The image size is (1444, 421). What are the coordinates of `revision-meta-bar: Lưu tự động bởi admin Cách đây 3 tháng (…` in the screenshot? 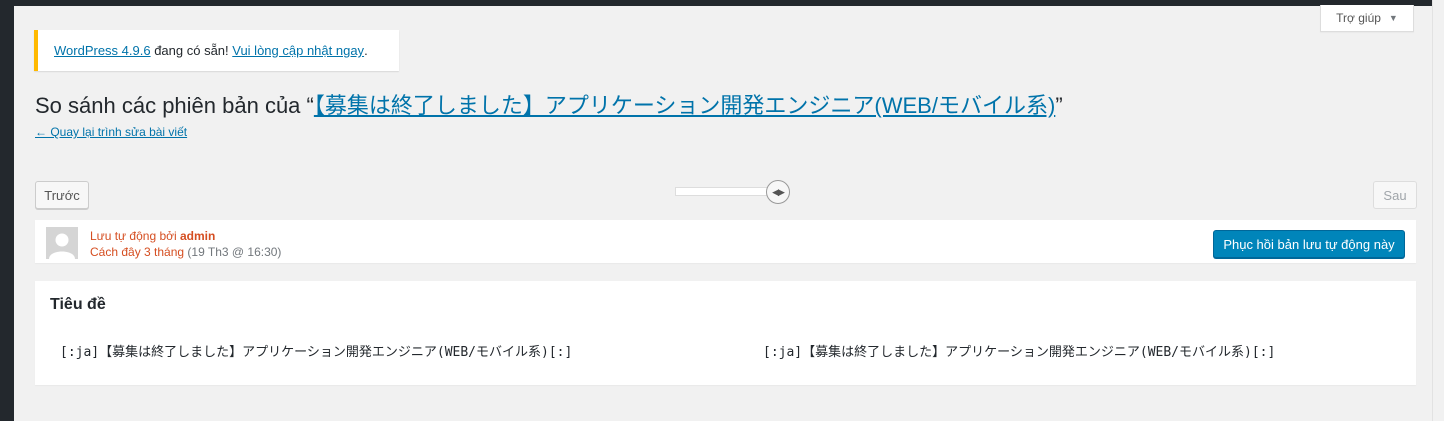 It's located at (725, 241).